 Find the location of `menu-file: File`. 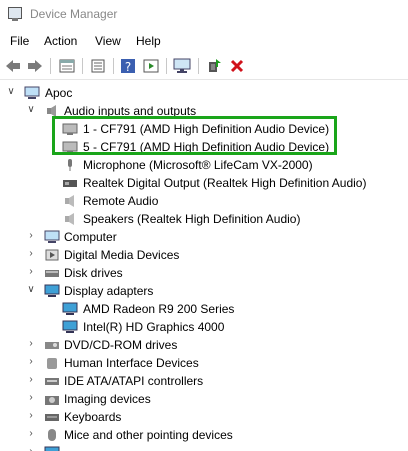

menu-file: File is located at coordinates (19, 41).